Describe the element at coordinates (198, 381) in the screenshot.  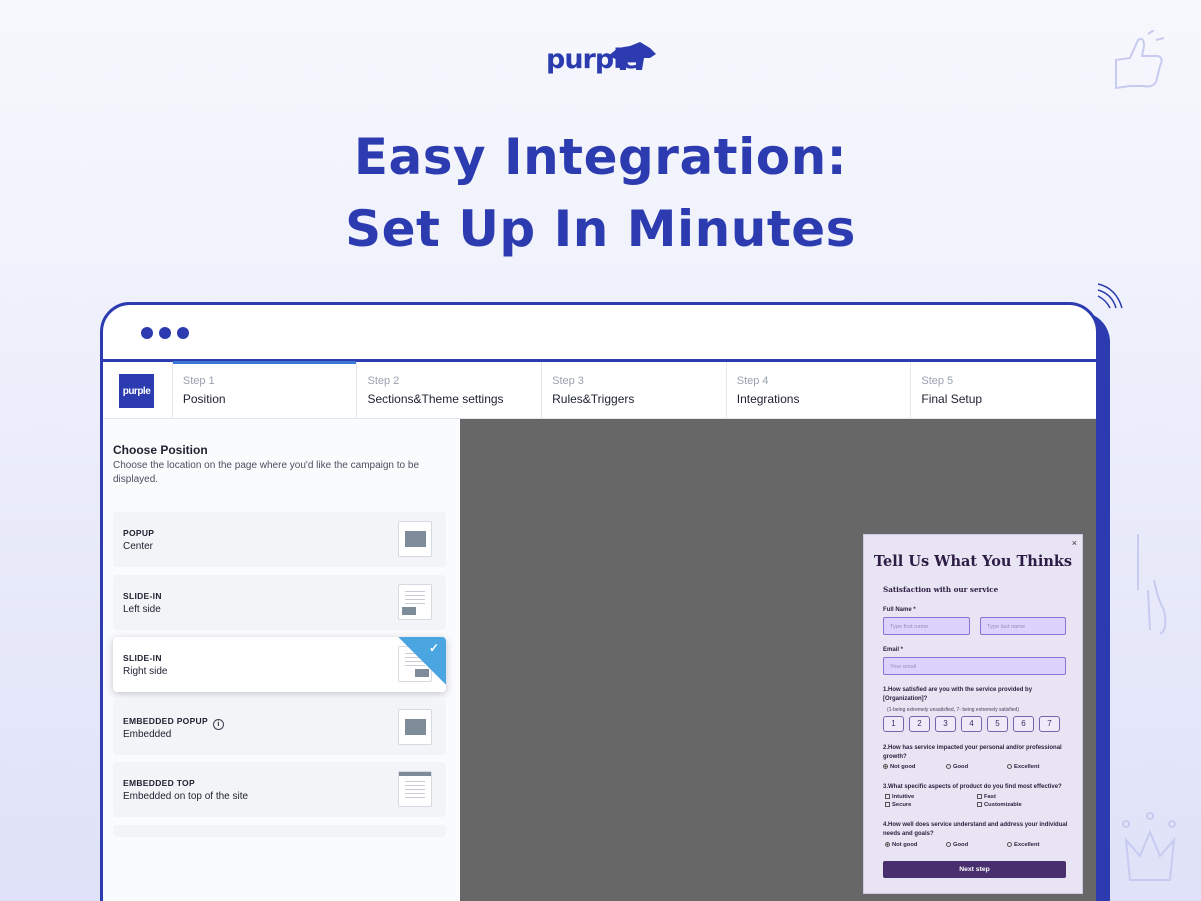
I see `step-number: Step 1` at that location.